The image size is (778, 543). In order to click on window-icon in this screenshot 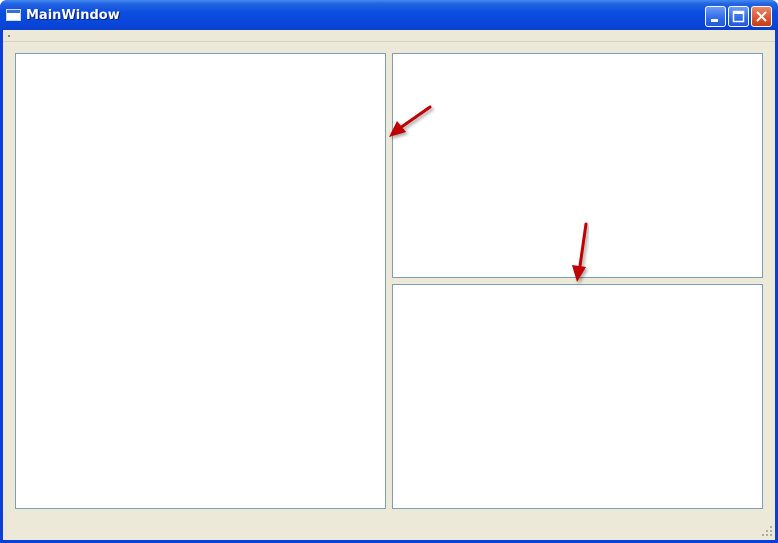, I will do `click(13, 15)`.